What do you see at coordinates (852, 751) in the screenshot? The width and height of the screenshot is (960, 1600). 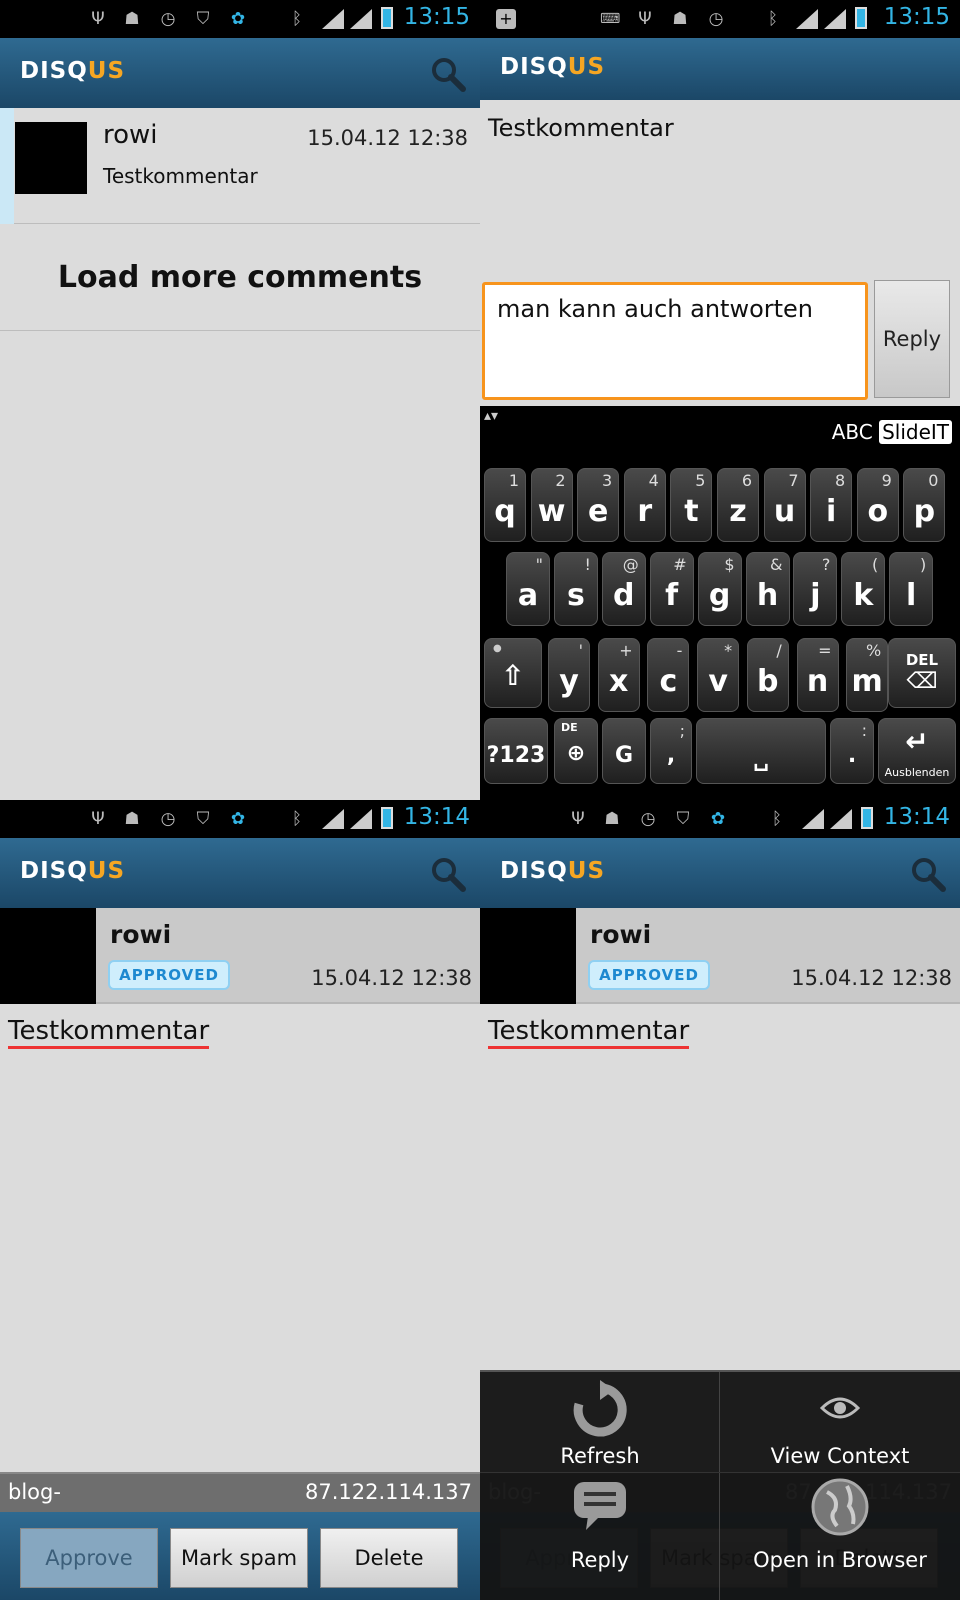 I see `period-key: : .` at bounding box center [852, 751].